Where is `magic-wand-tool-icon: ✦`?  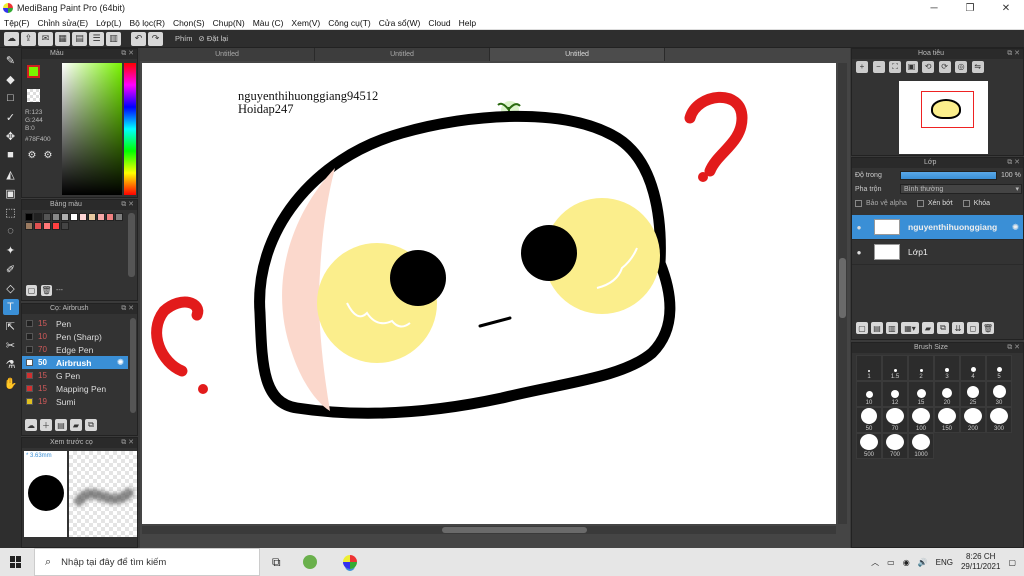
magic-wand-tool-icon: ✦ is located at coordinates (11, 250).